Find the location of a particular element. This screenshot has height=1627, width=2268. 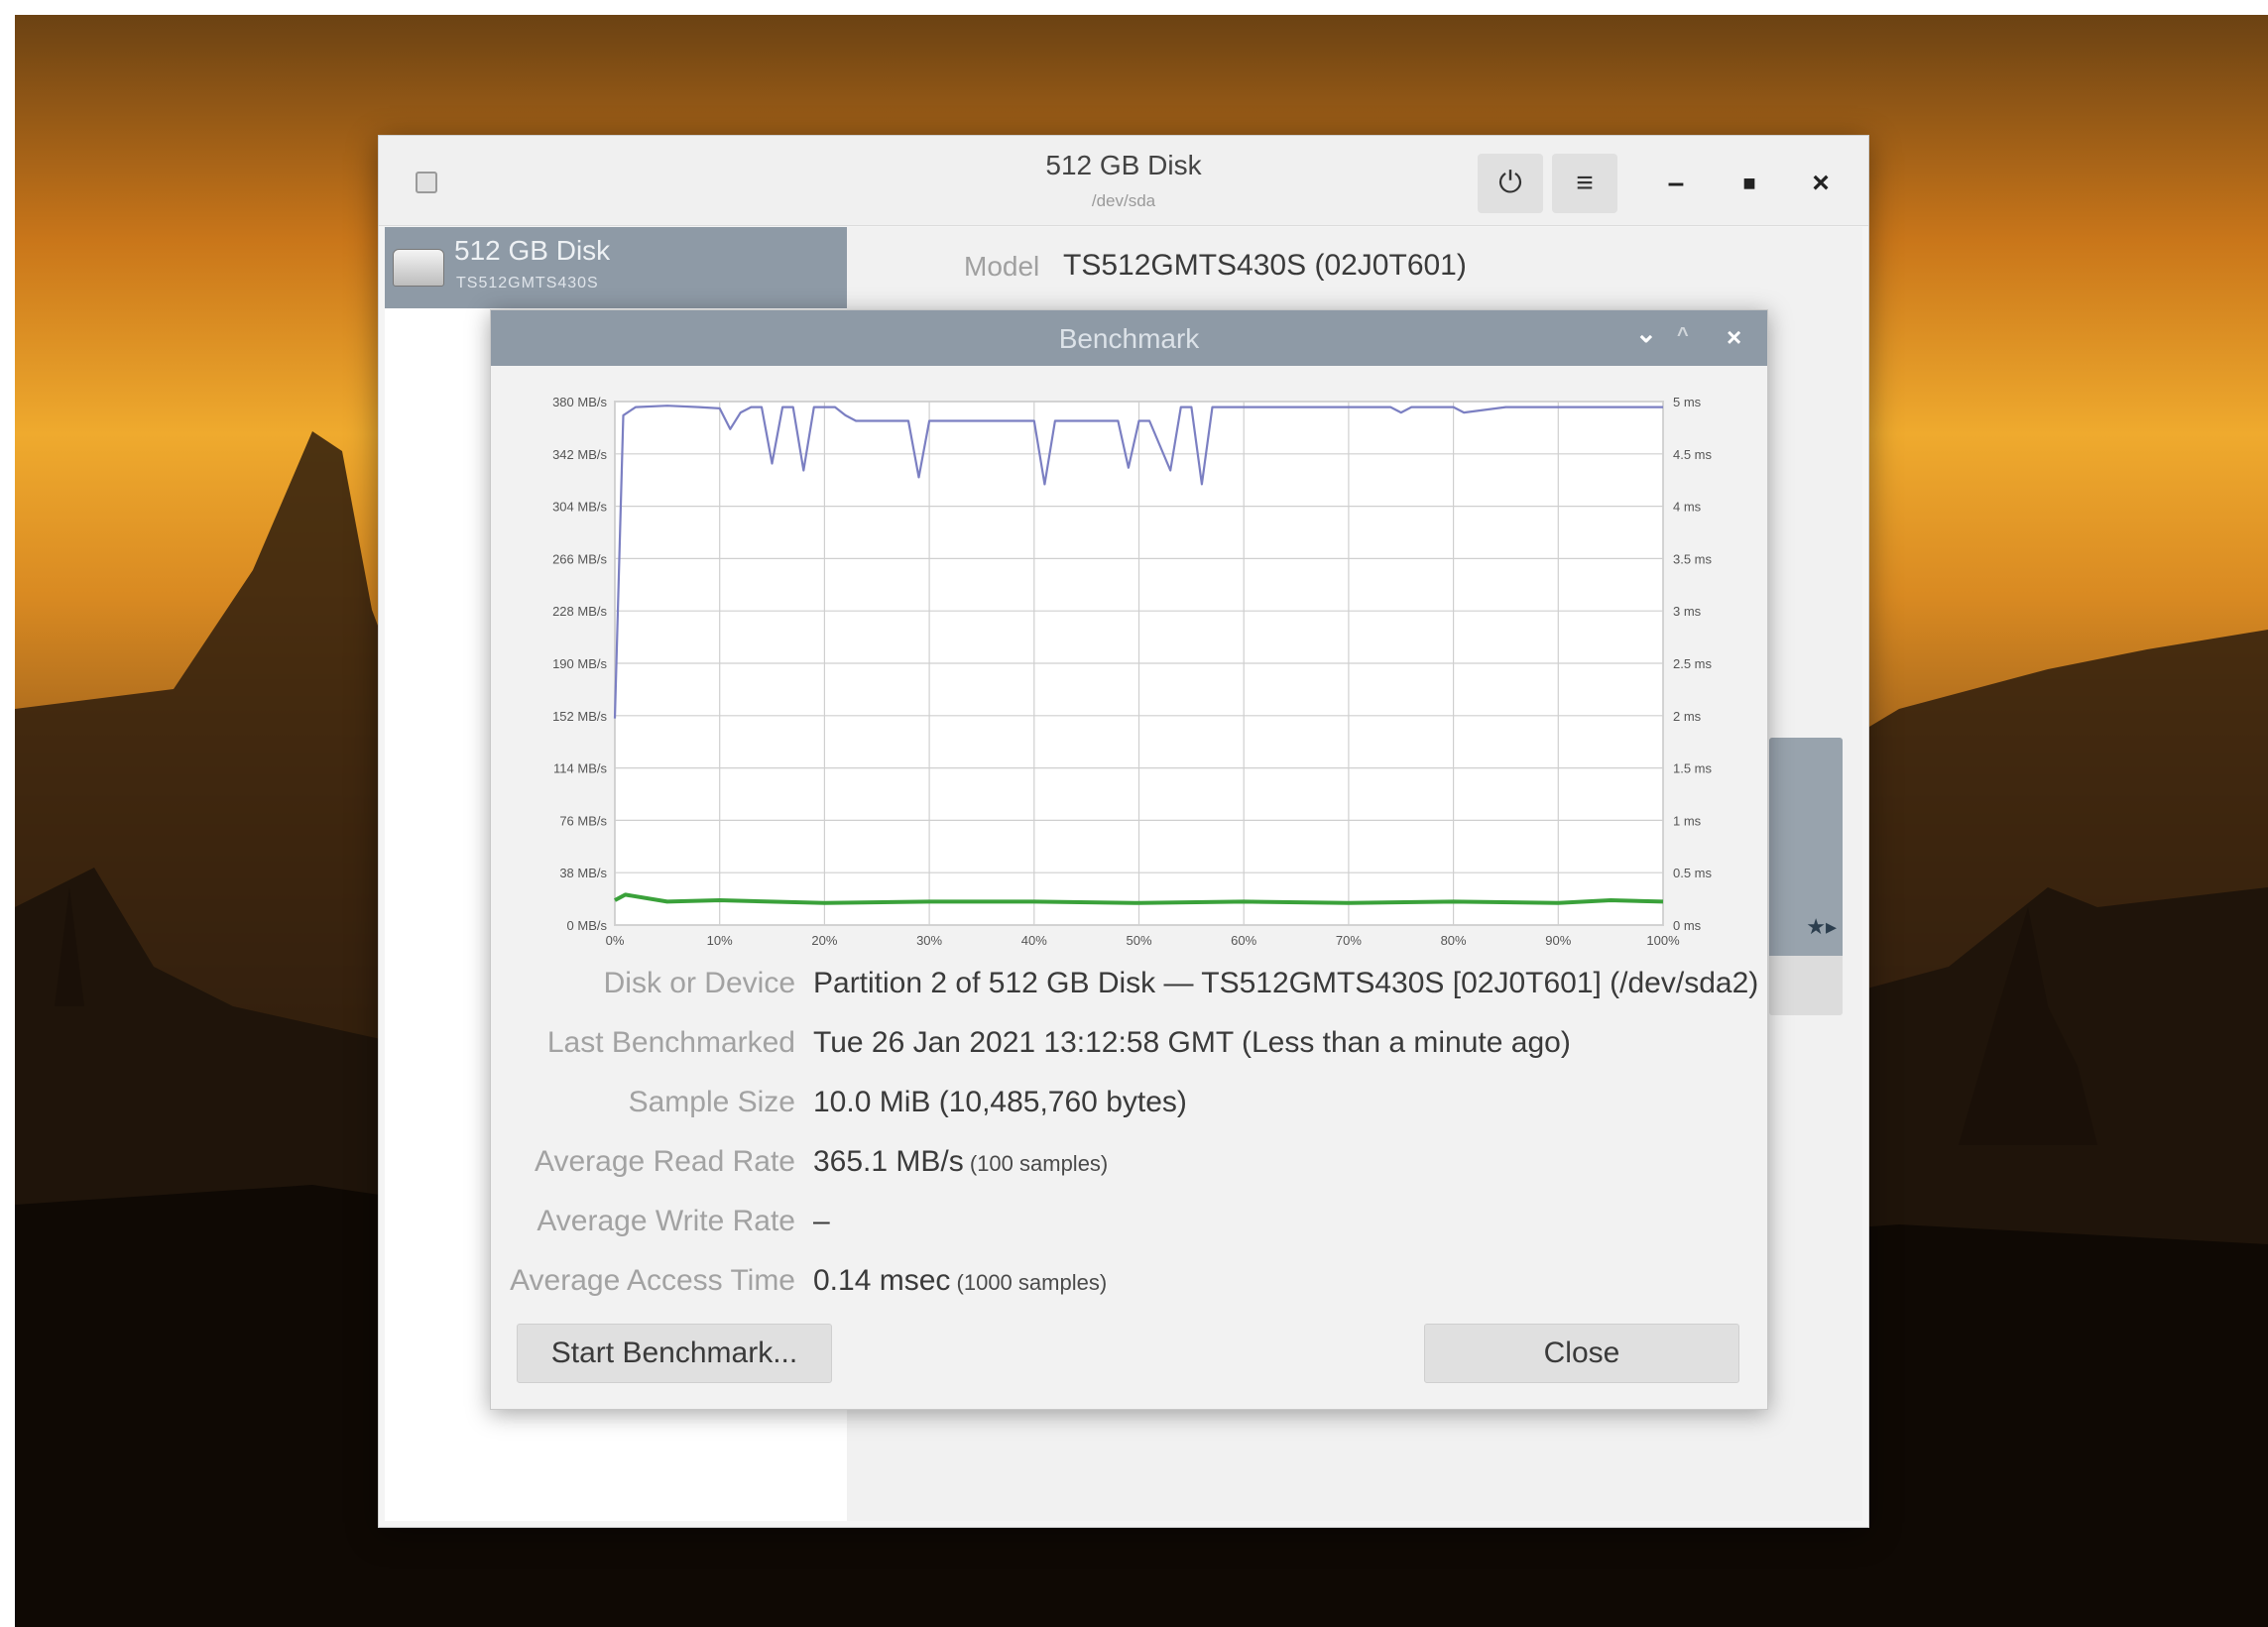

chevron-up-icon: ^ is located at coordinates (1683, 335).